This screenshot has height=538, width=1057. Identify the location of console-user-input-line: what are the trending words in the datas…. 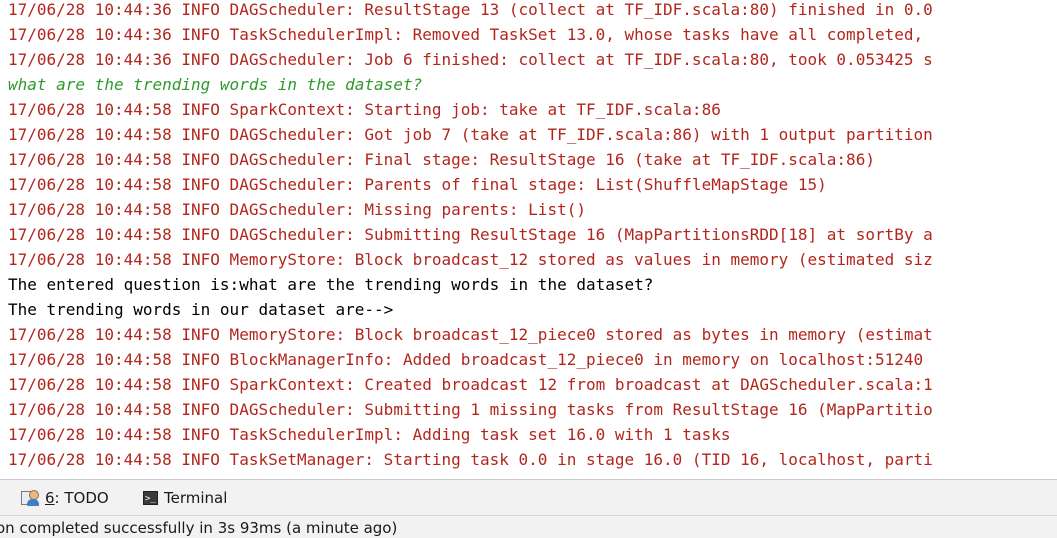
(215, 84).